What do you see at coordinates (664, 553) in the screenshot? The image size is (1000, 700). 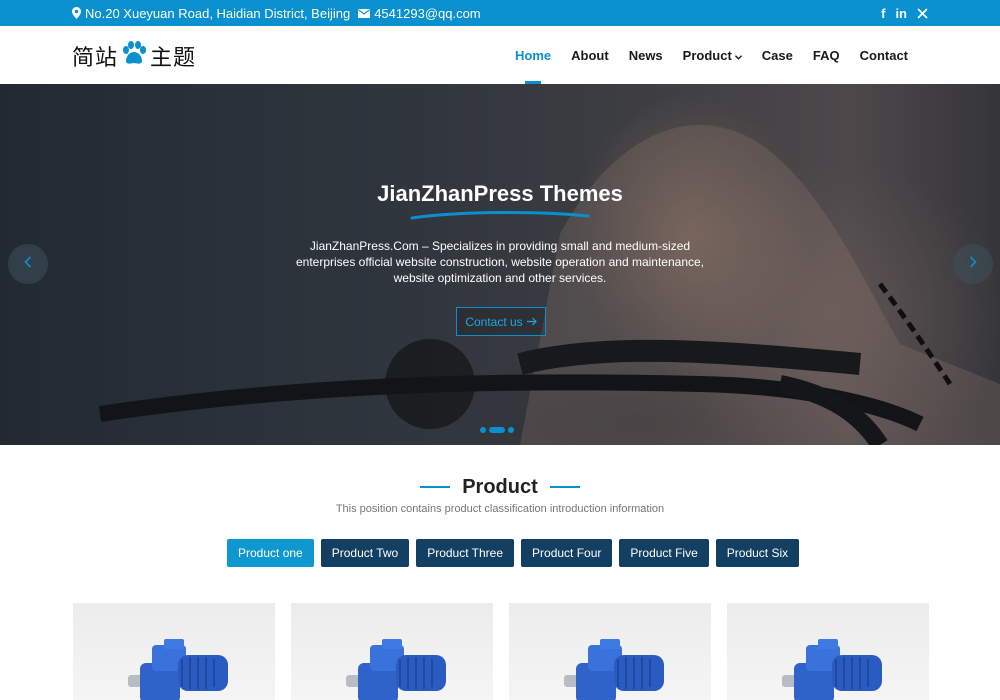 I see `tab-product-five: Product Five` at bounding box center [664, 553].